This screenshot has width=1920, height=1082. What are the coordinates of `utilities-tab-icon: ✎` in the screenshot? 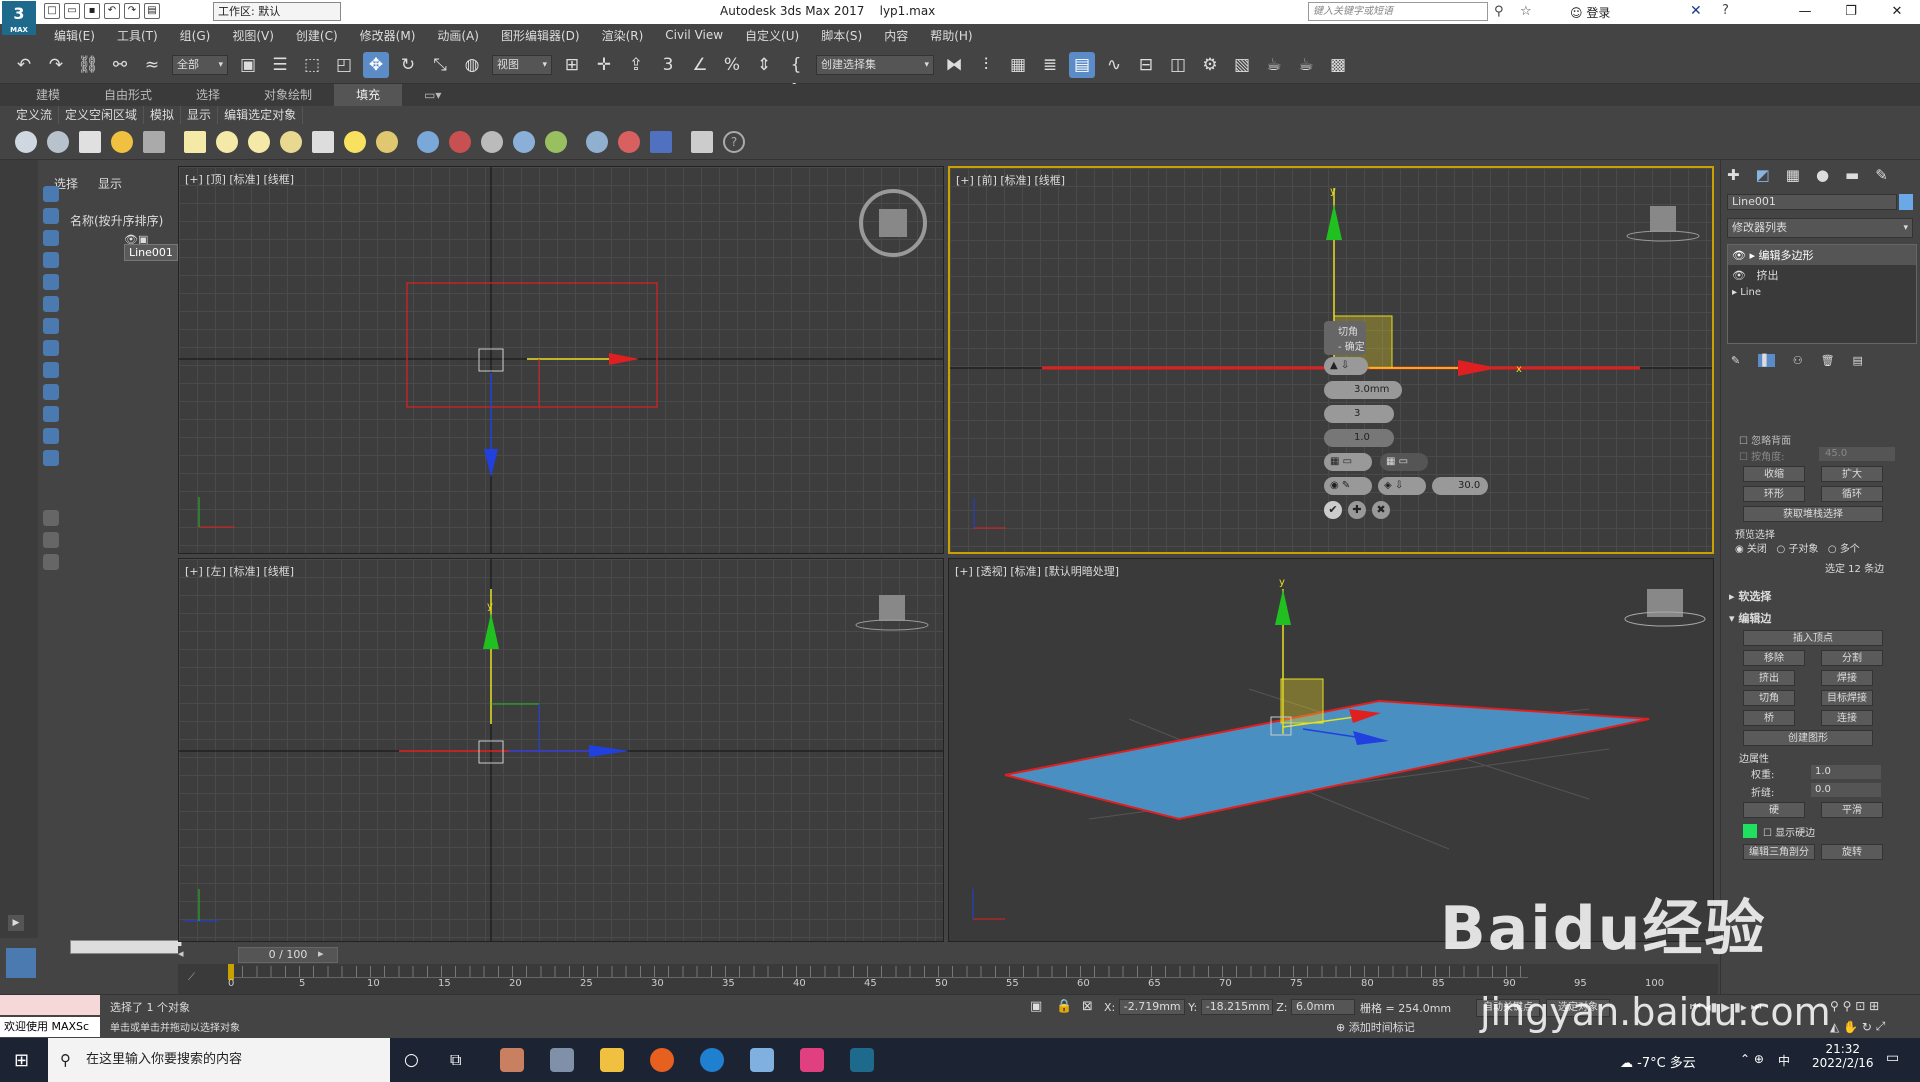 It's located at (1881, 175).